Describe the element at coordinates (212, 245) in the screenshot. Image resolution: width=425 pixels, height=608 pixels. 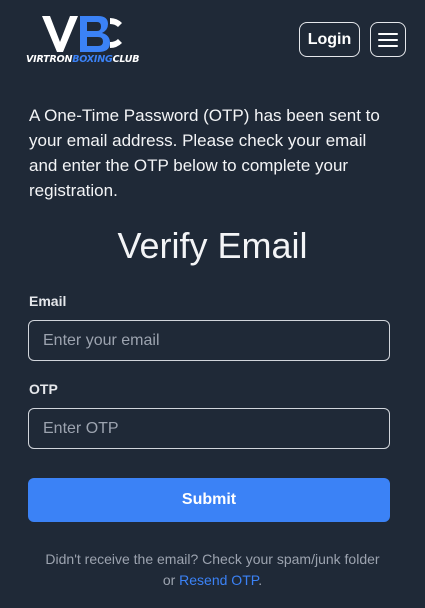
I see `page-title: Verify Email` at that location.